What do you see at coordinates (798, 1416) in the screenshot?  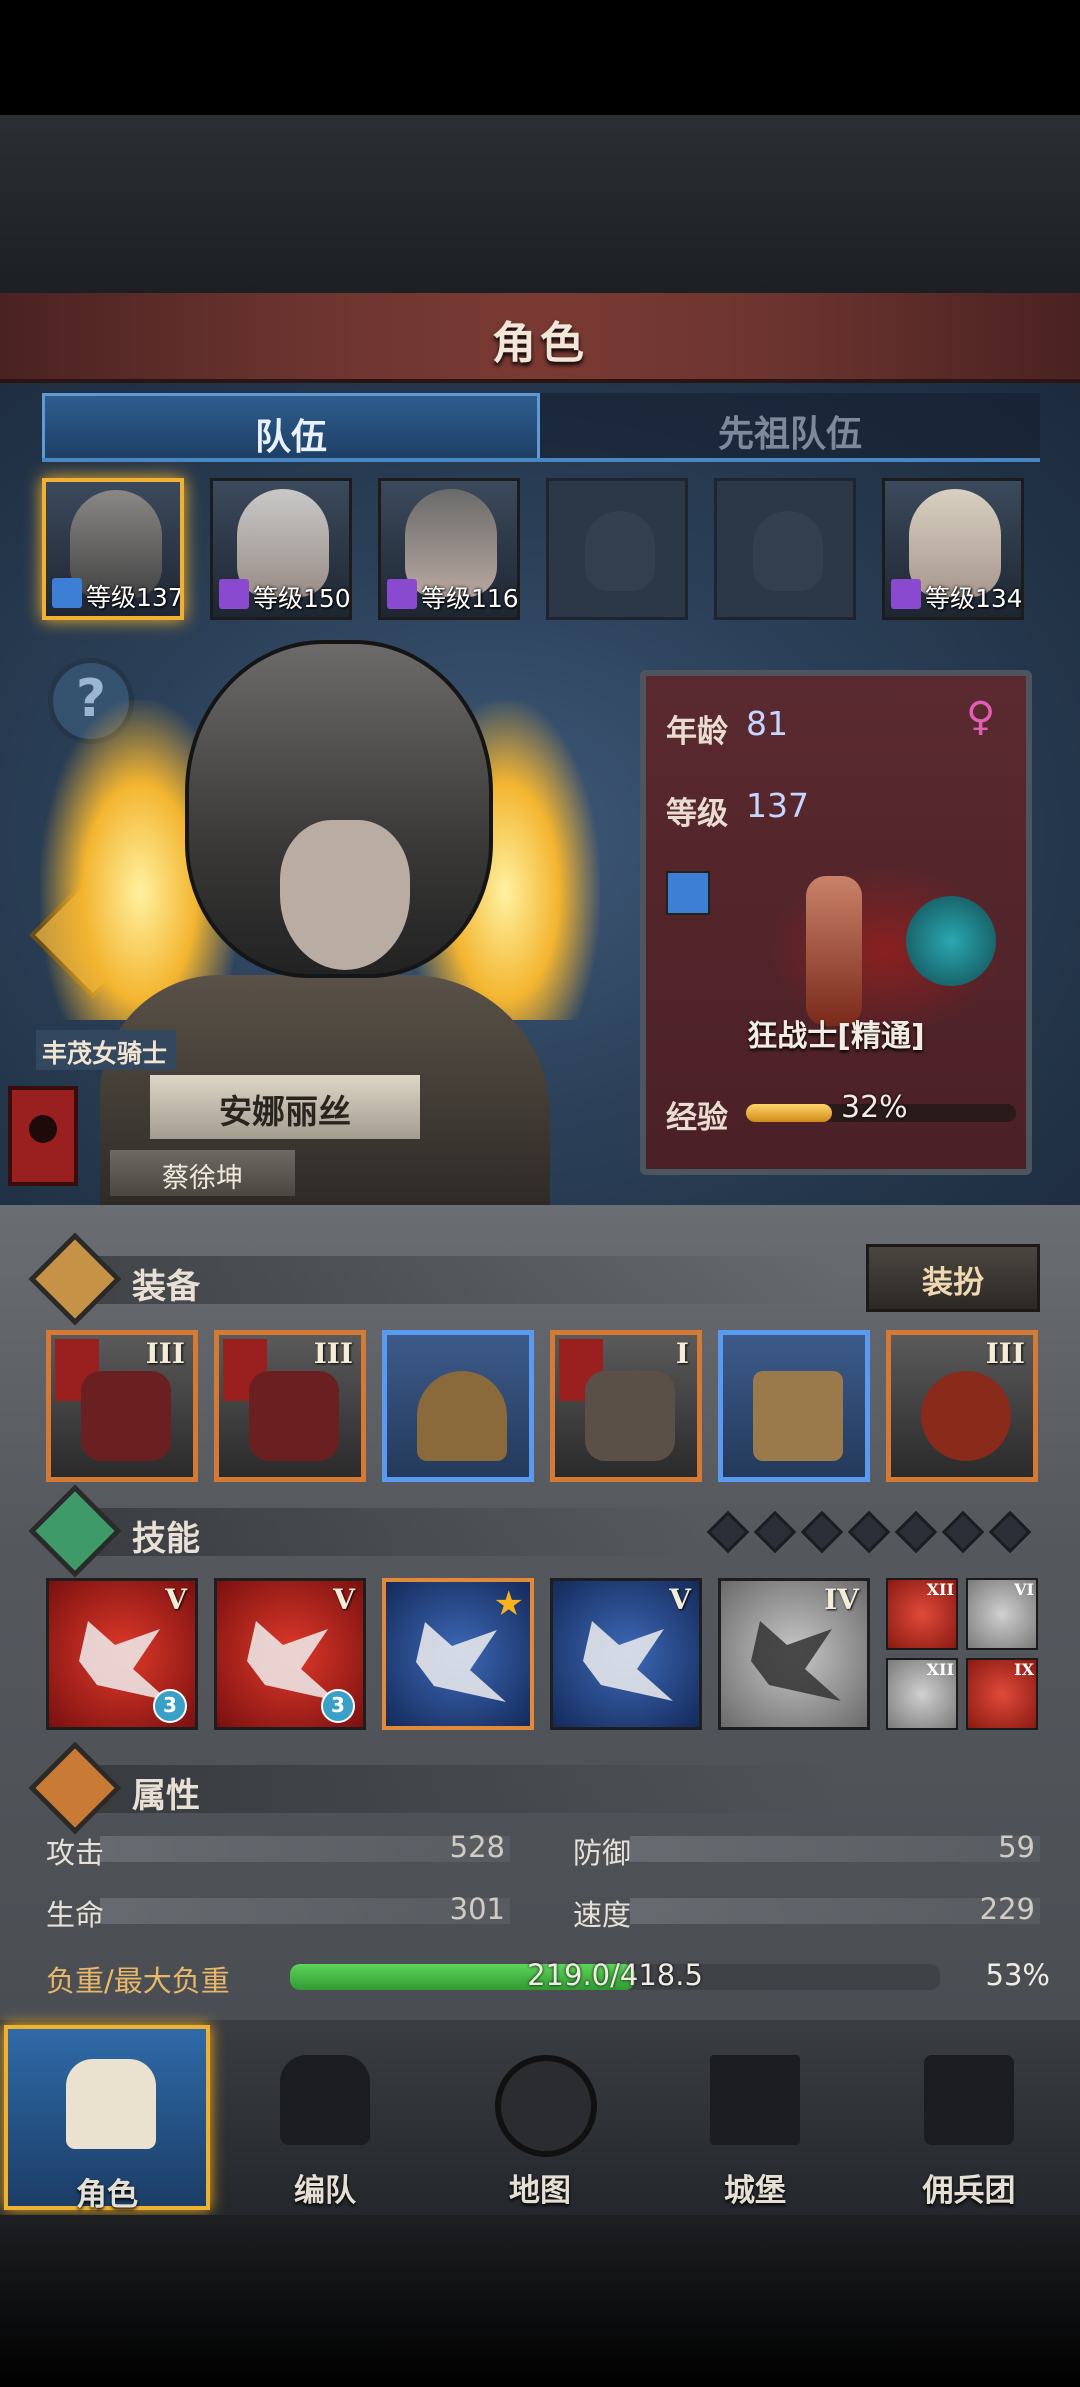 I see `boots-icon` at bounding box center [798, 1416].